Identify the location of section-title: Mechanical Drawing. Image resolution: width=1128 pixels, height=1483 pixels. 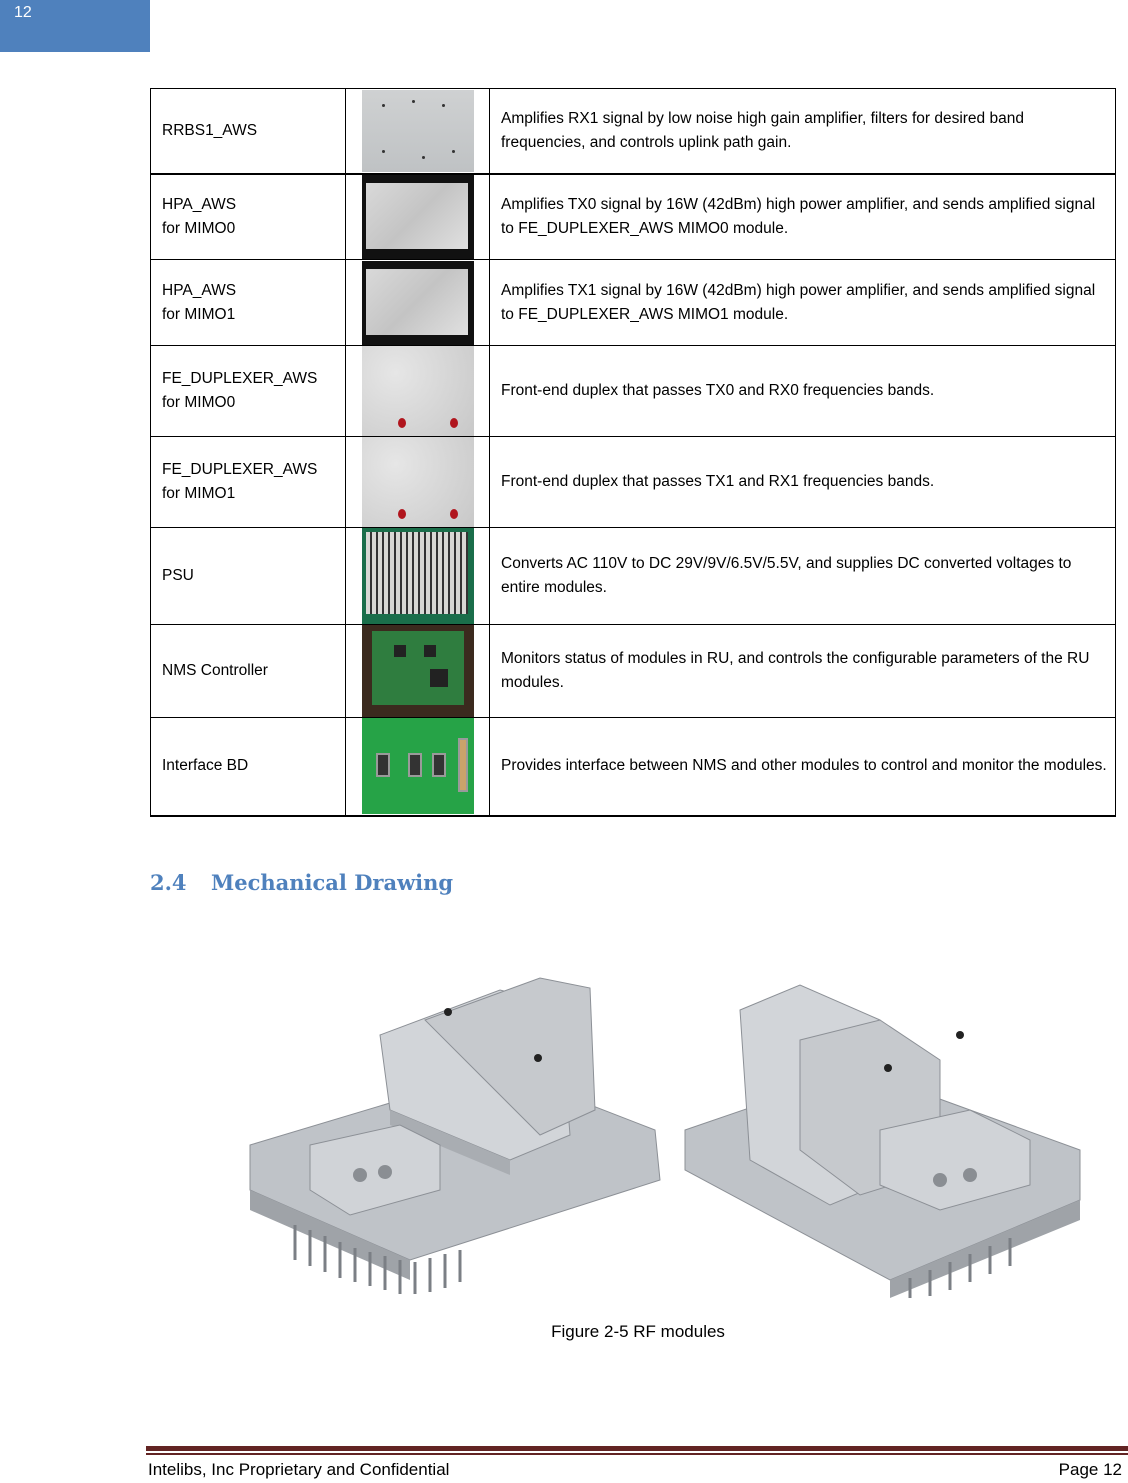
(332, 882).